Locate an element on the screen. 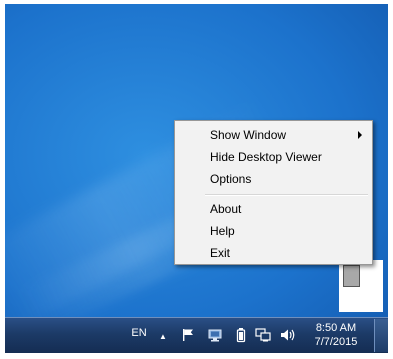 Image resolution: width=393 pixels, height=359 pixels. flag-icon is located at coordinates (188, 335).